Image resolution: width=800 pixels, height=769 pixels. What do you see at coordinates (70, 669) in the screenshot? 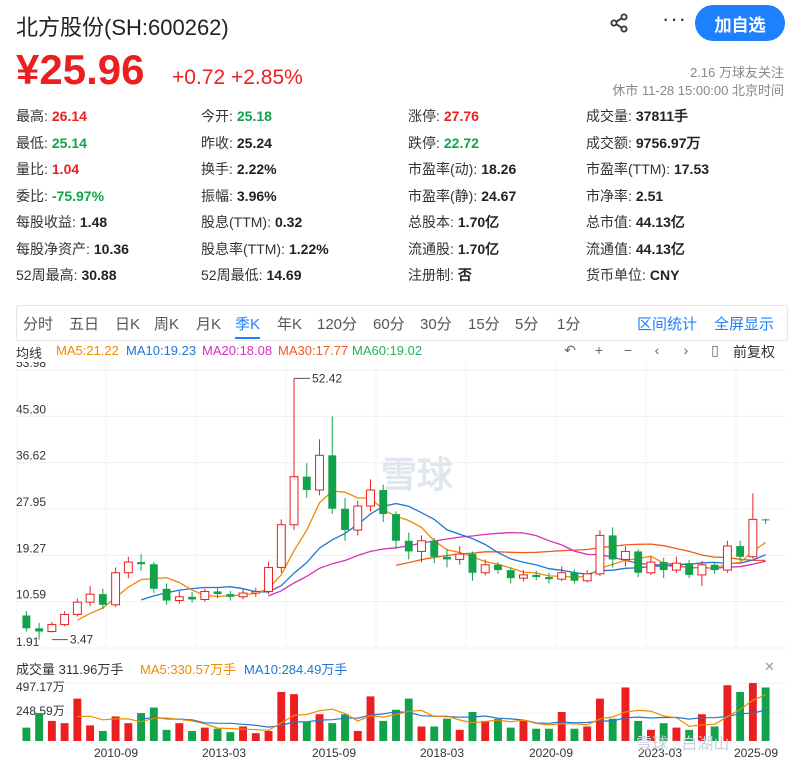
I see `volume-total: 成交量 311.96万手` at bounding box center [70, 669].